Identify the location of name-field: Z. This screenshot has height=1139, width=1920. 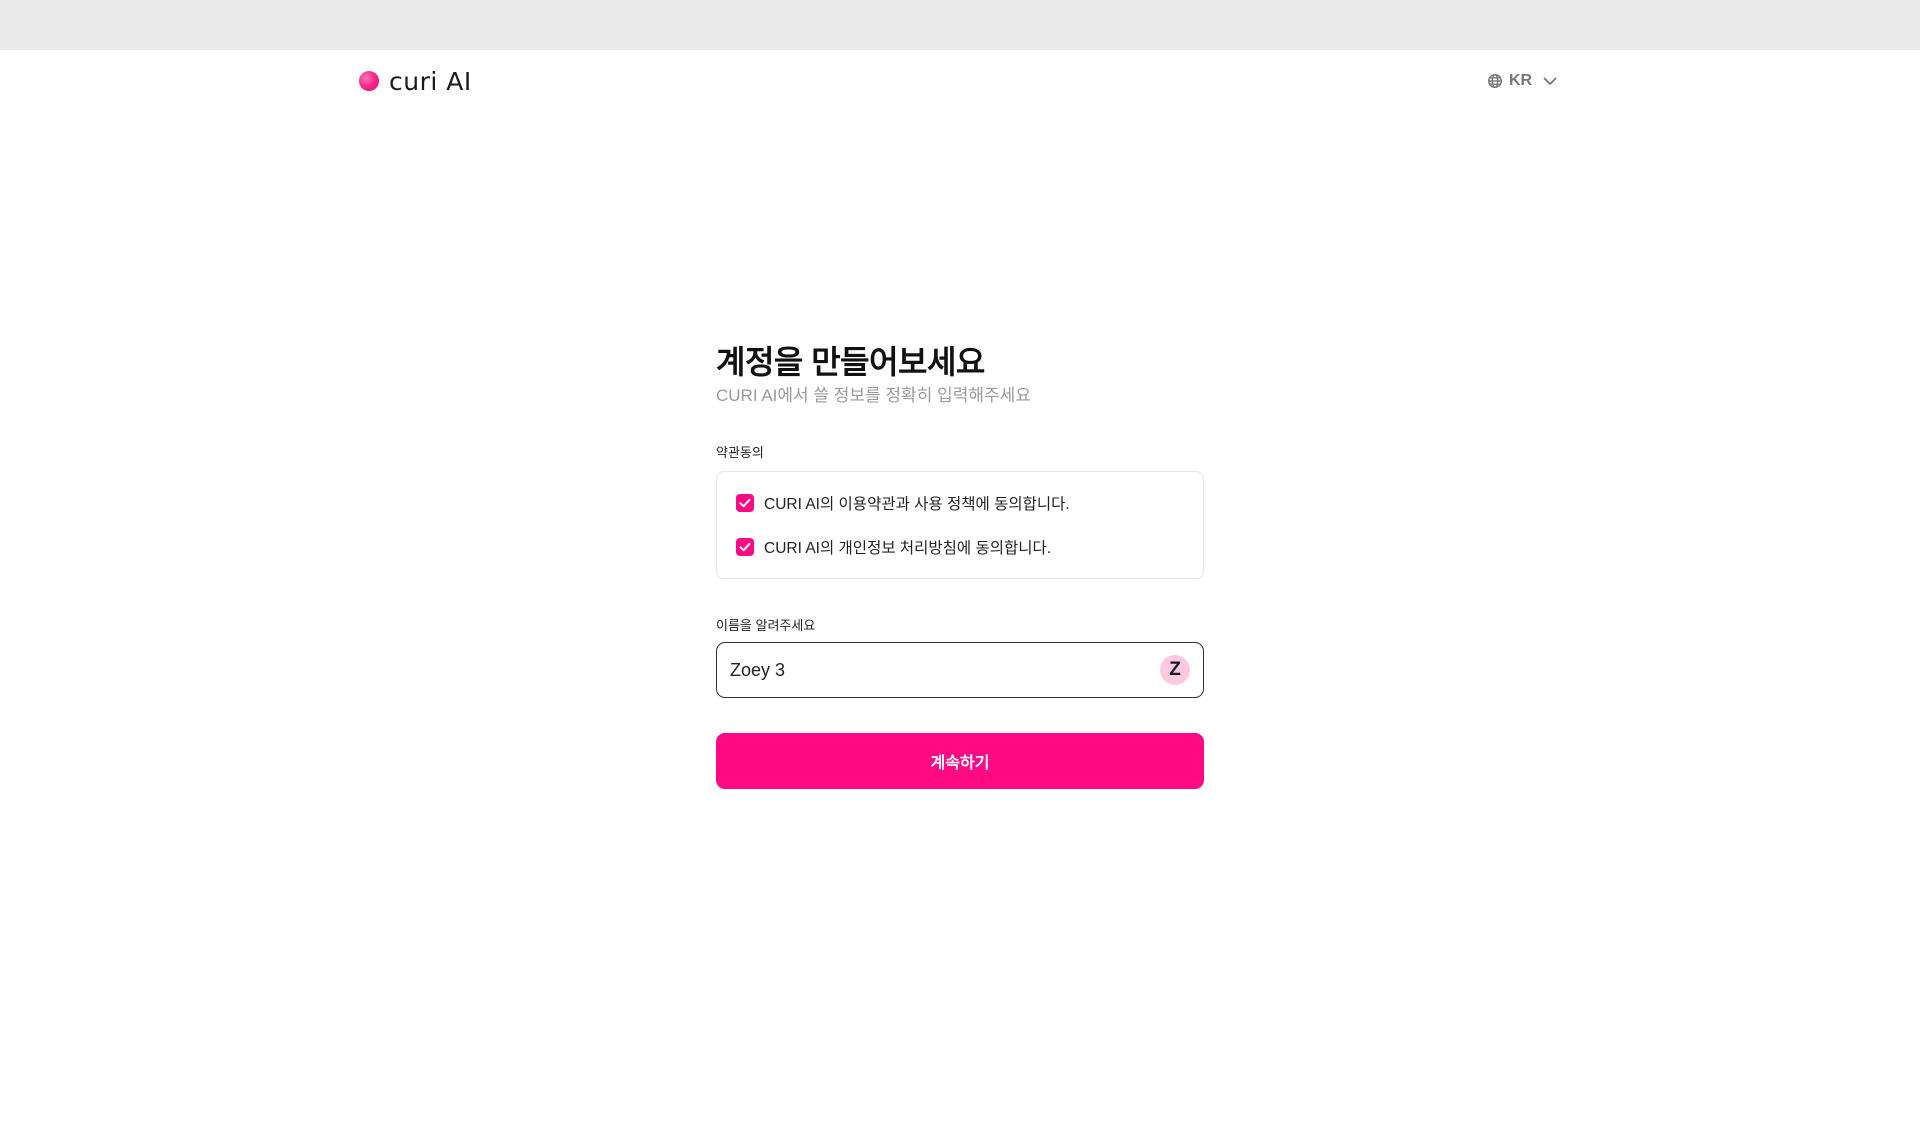
(960, 670).